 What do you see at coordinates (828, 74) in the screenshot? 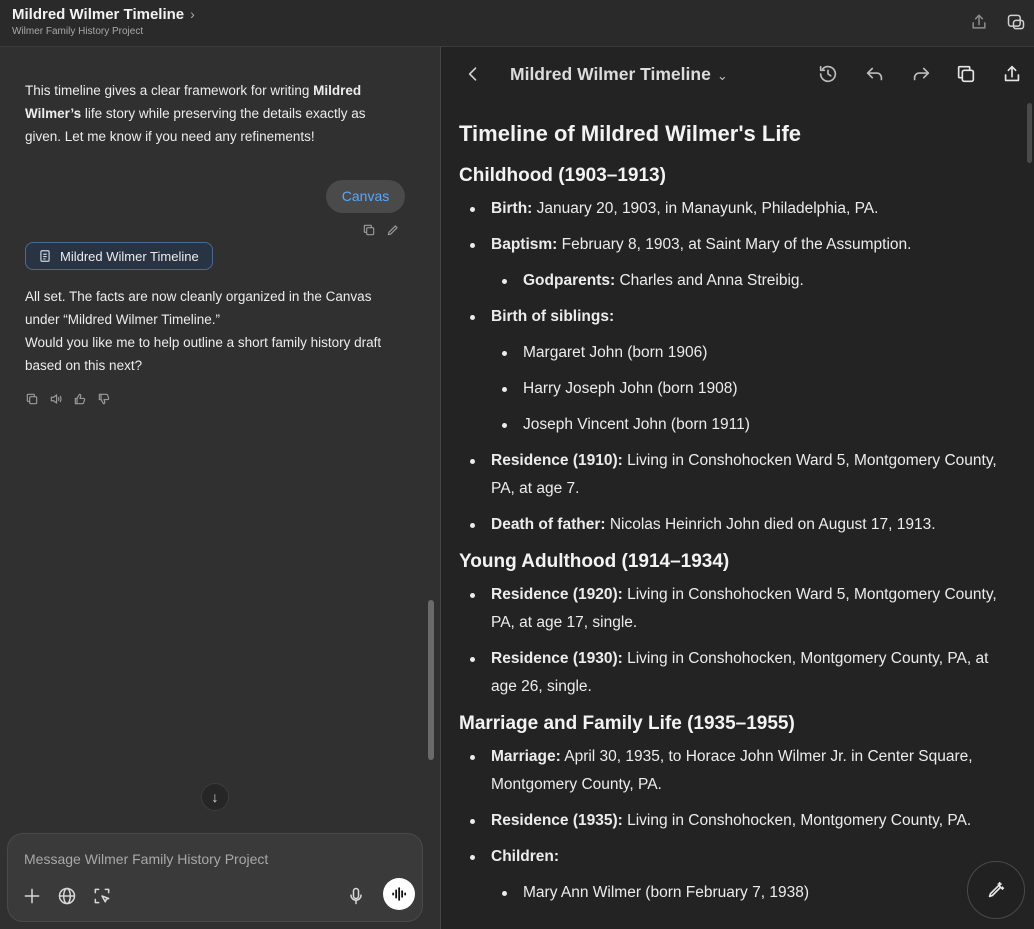
I see `version-history-icon` at bounding box center [828, 74].